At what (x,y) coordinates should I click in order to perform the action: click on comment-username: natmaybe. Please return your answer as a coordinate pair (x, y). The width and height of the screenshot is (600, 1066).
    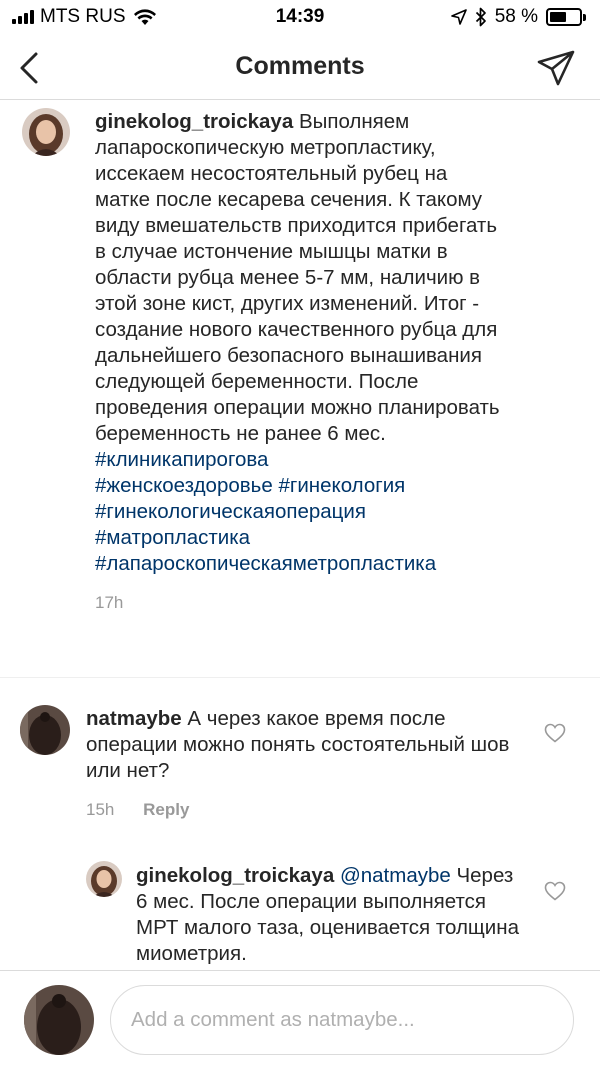
    Looking at the image, I should click on (134, 718).